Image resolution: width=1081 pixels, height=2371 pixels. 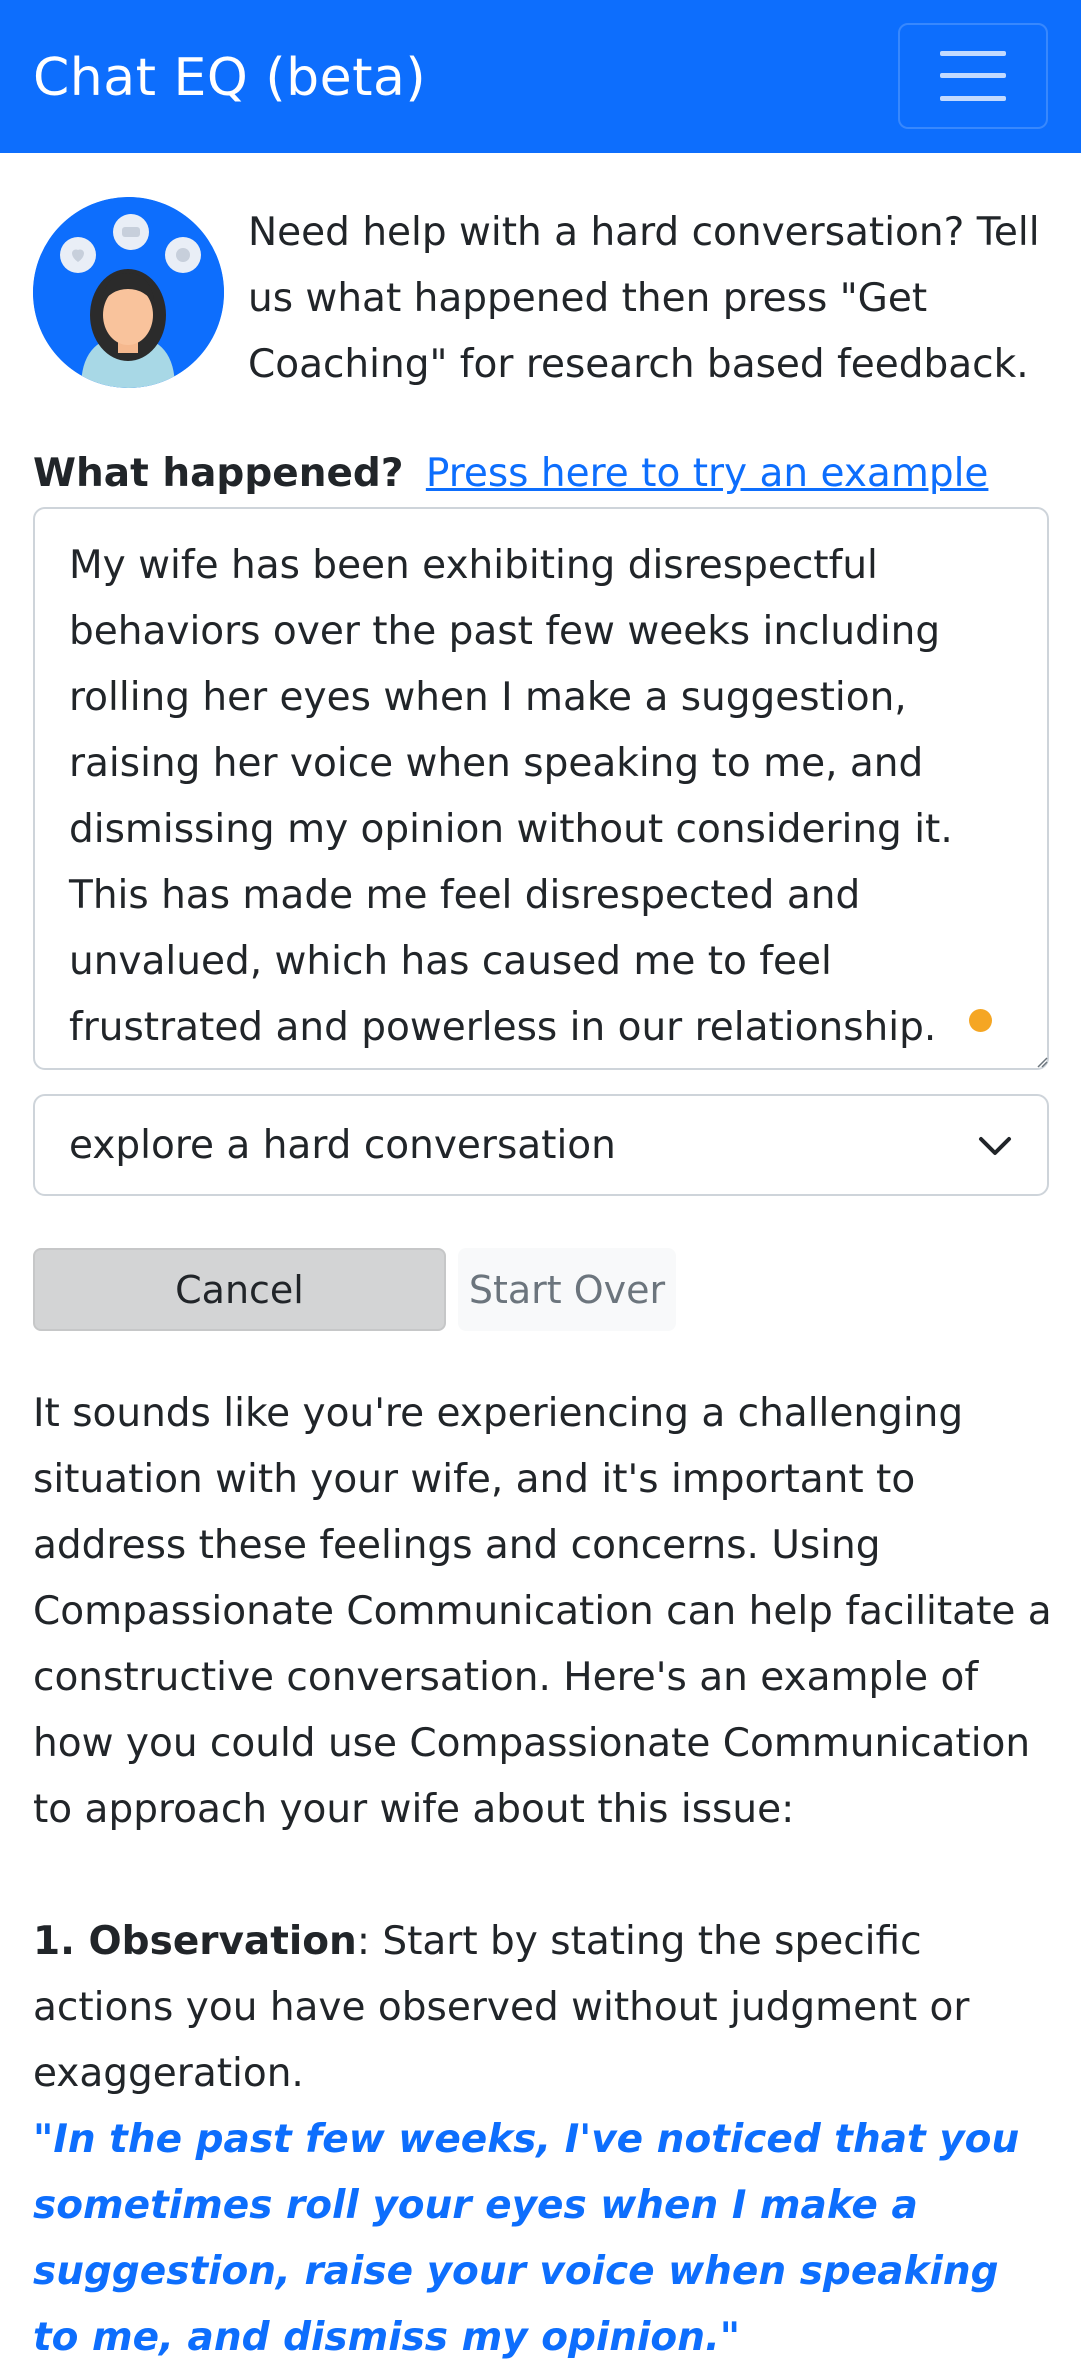 I want to click on chevron-down-icon, so click(x=995, y=1146).